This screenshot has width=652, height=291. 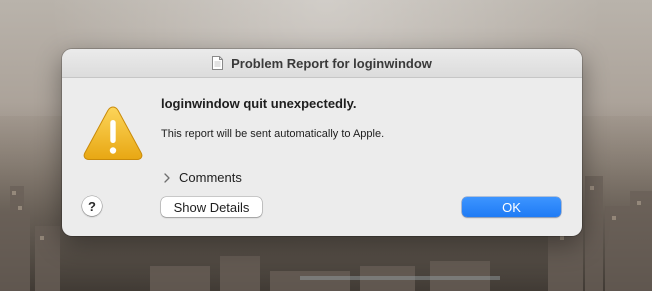 I want to click on alert-headline: loginwindow quit unexpectedly., so click(x=259, y=103).